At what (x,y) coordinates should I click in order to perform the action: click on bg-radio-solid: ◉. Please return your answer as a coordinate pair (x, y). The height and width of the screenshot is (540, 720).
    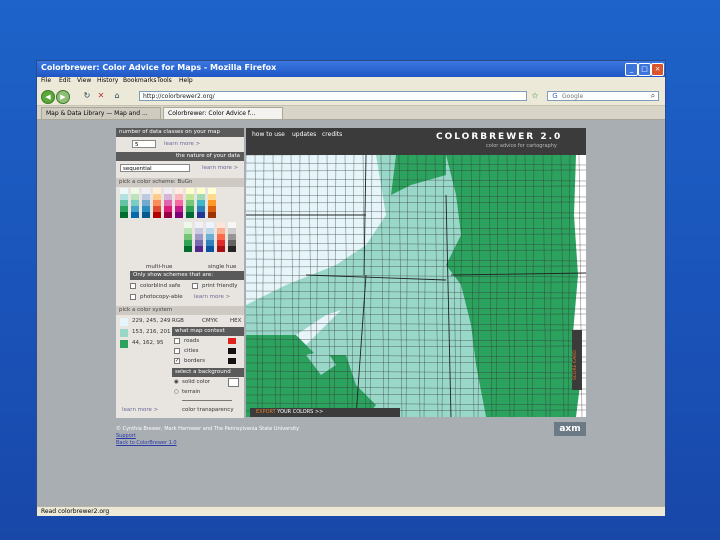
    Looking at the image, I should click on (176, 382).